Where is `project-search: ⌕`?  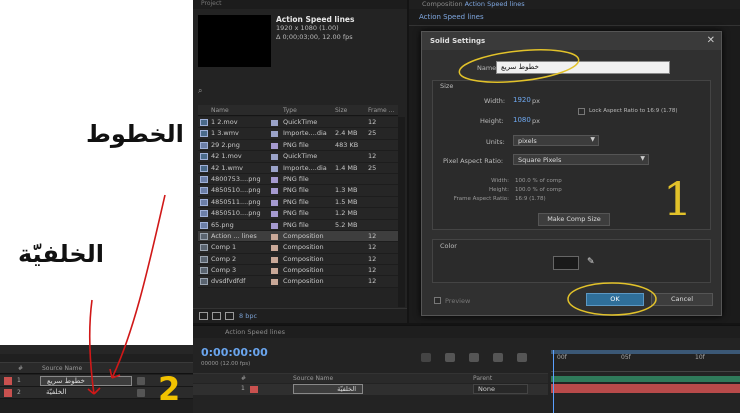
project-search: ⌕ is located at coordinates (298, 91).